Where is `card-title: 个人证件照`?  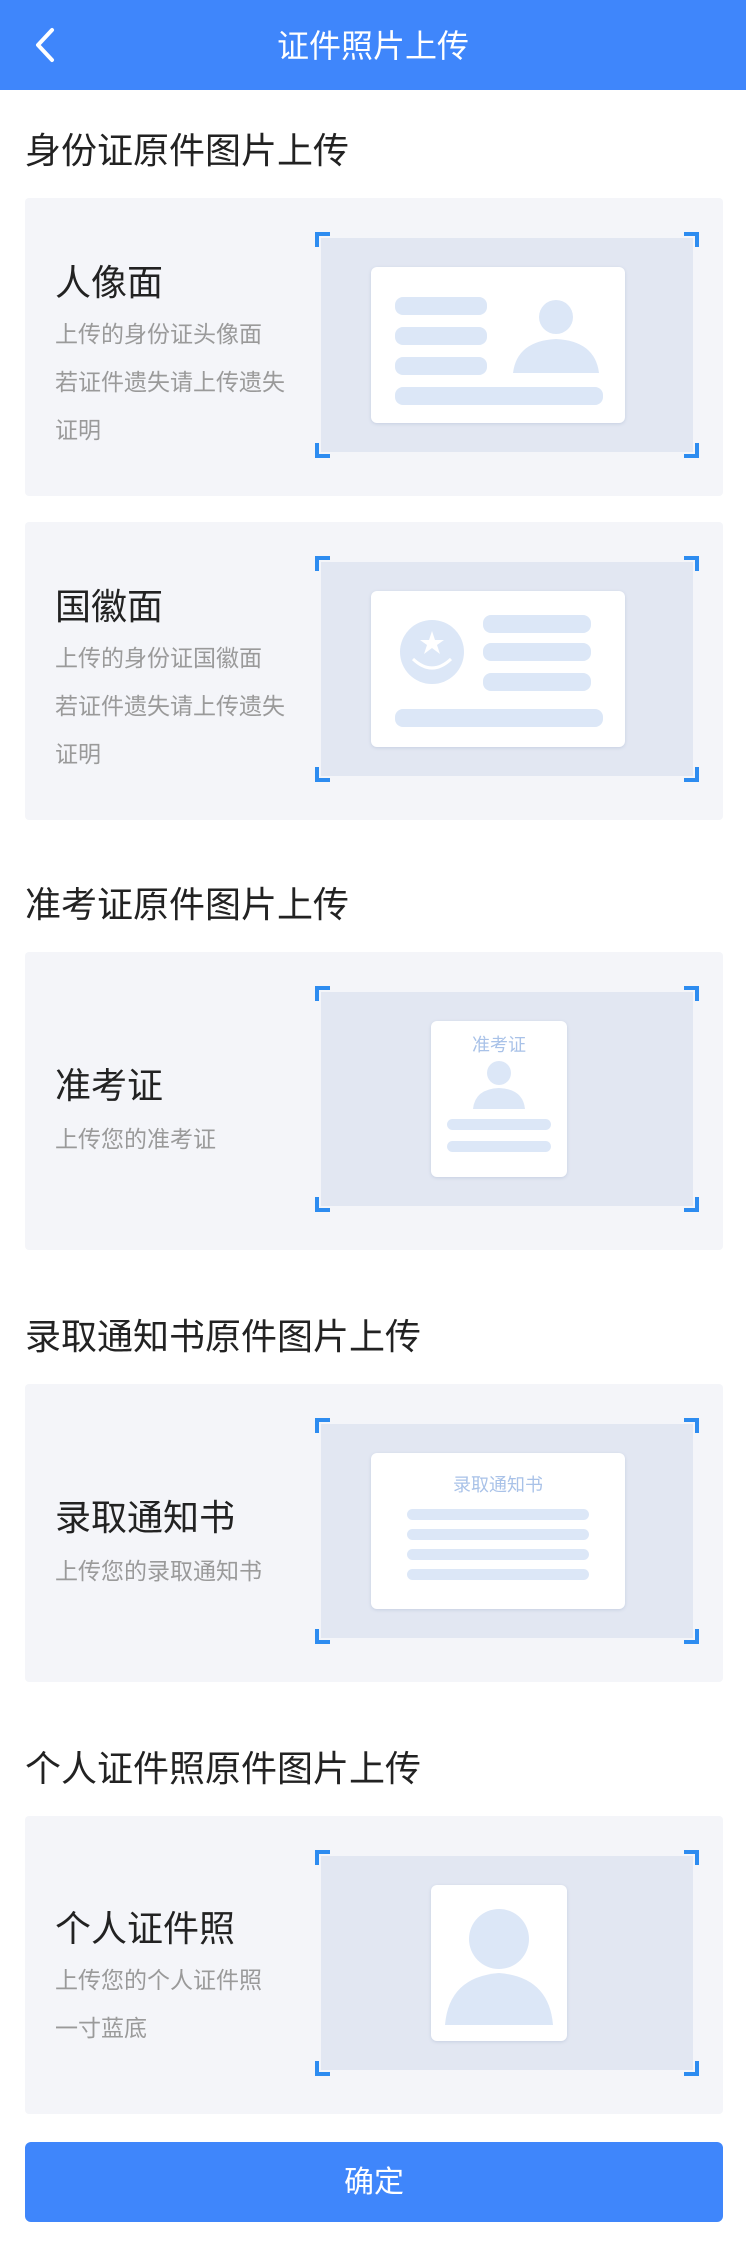
card-title: 个人证件照 is located at coordinates (145, 1929).